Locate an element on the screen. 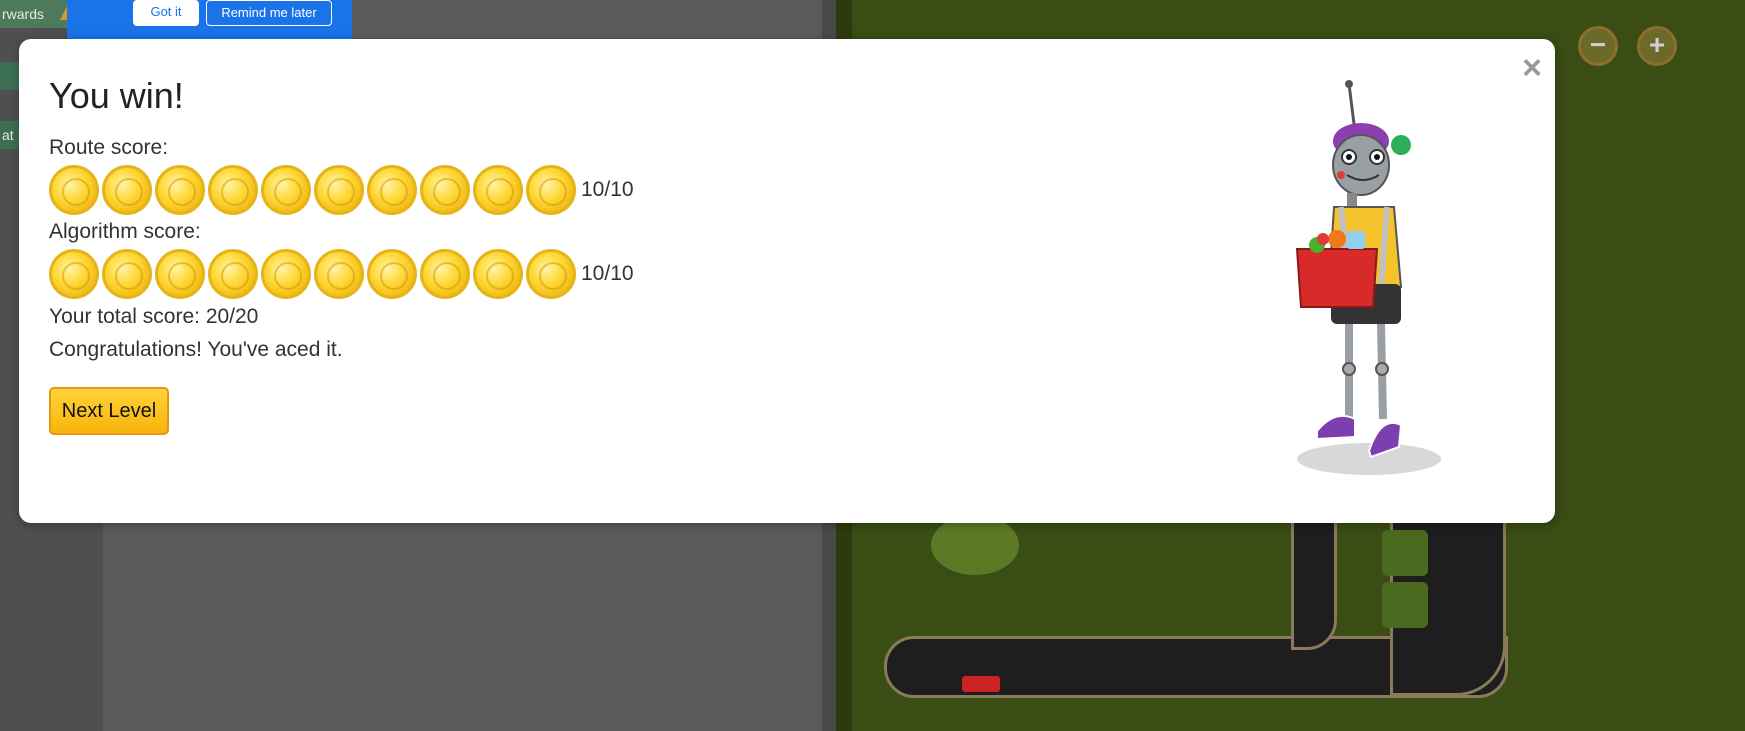  route-score-value: 10/10 is located at coordinates (607, 189).